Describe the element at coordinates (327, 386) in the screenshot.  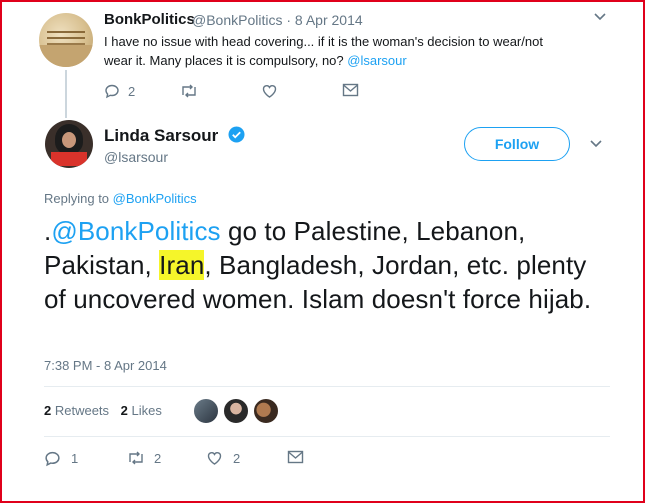
I see `divider-top` at that location.